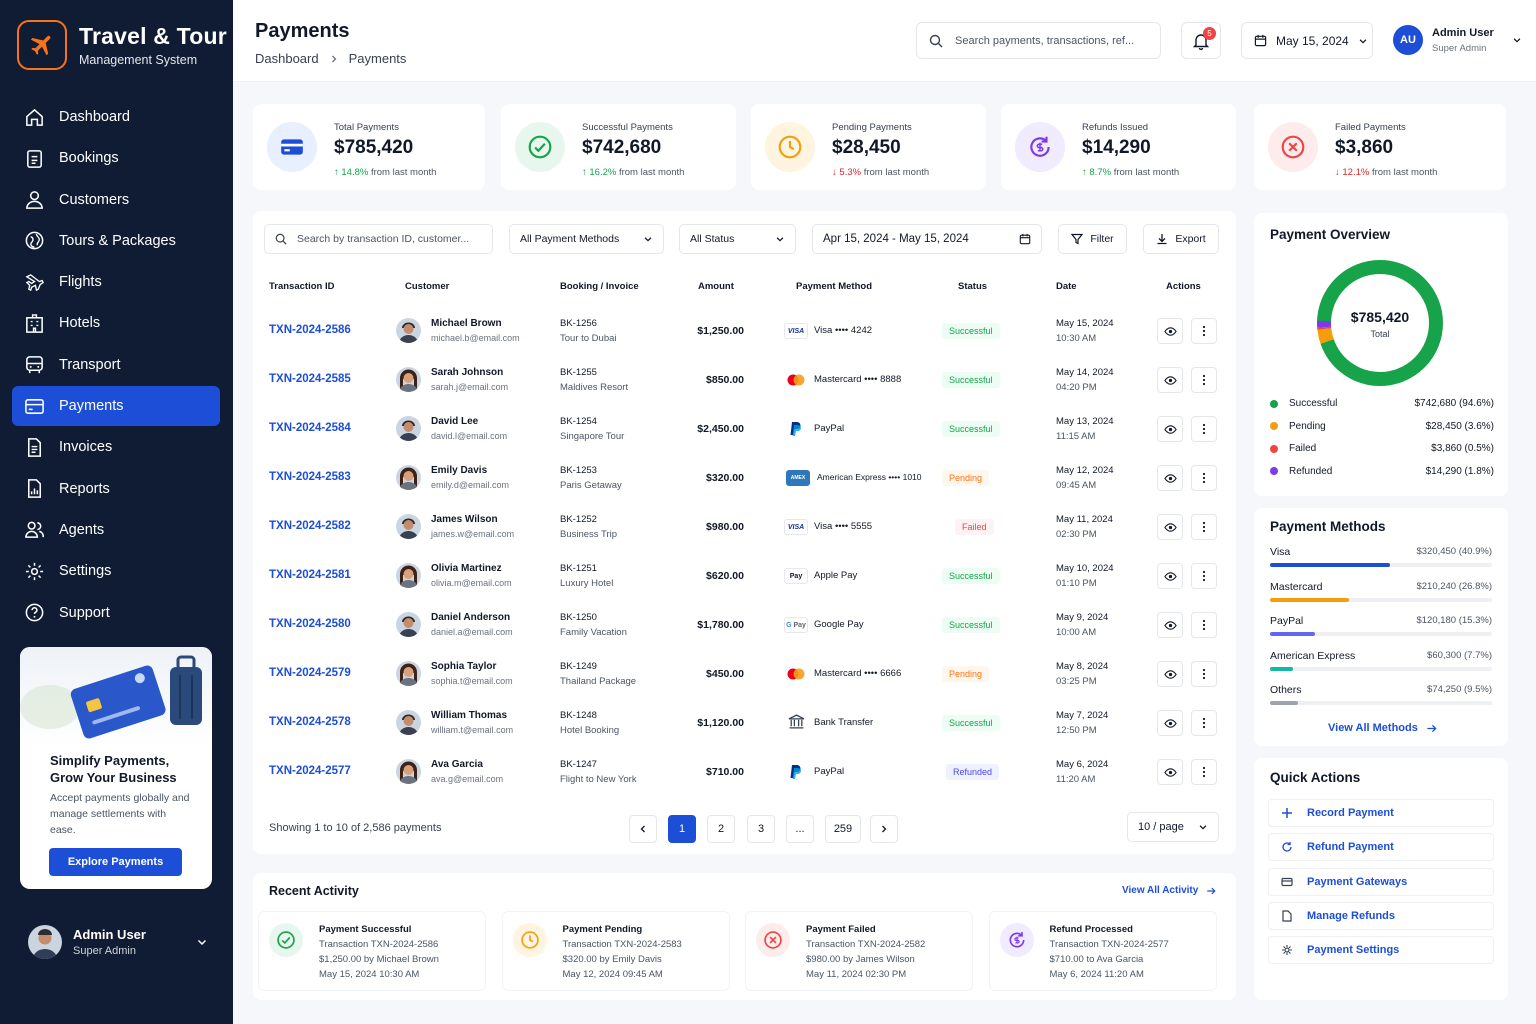 This screenshot has width=1536, height=1024. What do you see at coordinates (116, 613) in the screenshot?
I see `sidebar-item-support: Support` at bounding box center [116, 613].